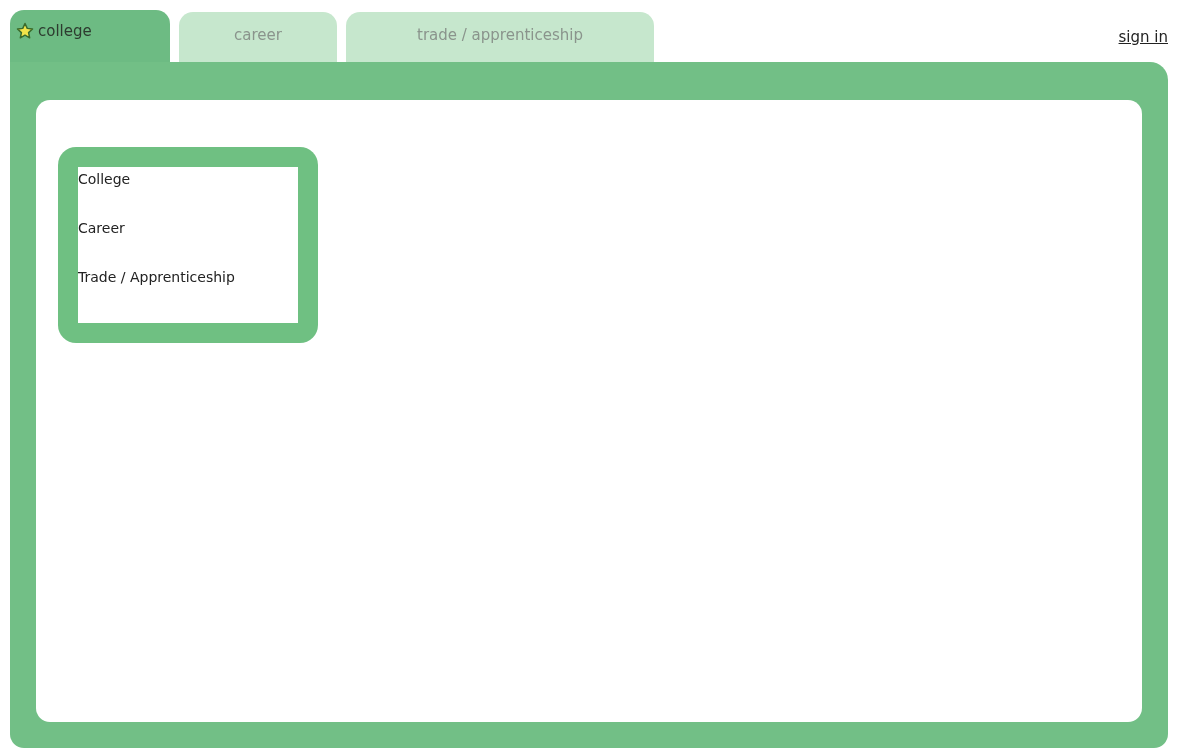 This screenshot has height=752, width=1178. Describe the element at coordinates (188, 228) in the screenshot. I see `menu-item: Career` at that location.